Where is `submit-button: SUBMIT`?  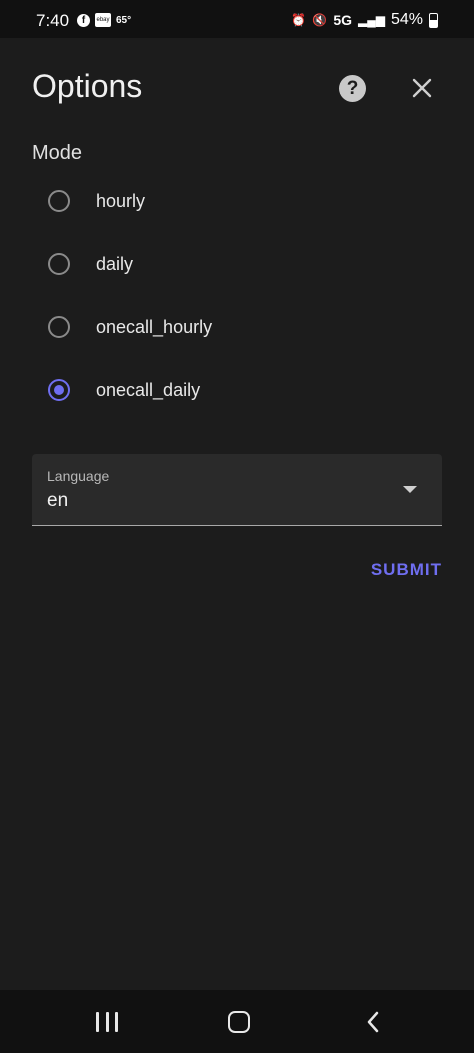
submit-button: SUBMIT is located at coordinates (406, 570).